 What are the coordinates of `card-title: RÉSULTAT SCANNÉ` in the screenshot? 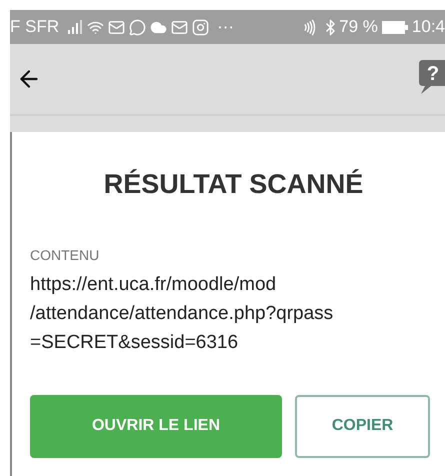 It's located at (233, 184).